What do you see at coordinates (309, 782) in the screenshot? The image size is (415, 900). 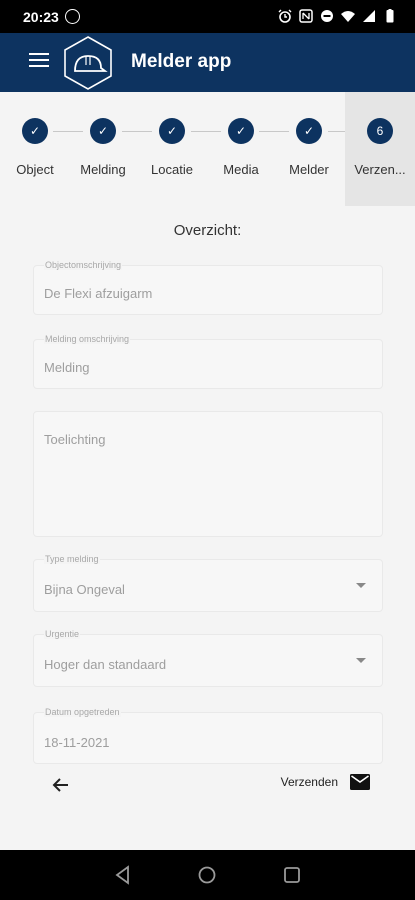 I see `send-label: Verzenden` at bounding box center [309, 782].